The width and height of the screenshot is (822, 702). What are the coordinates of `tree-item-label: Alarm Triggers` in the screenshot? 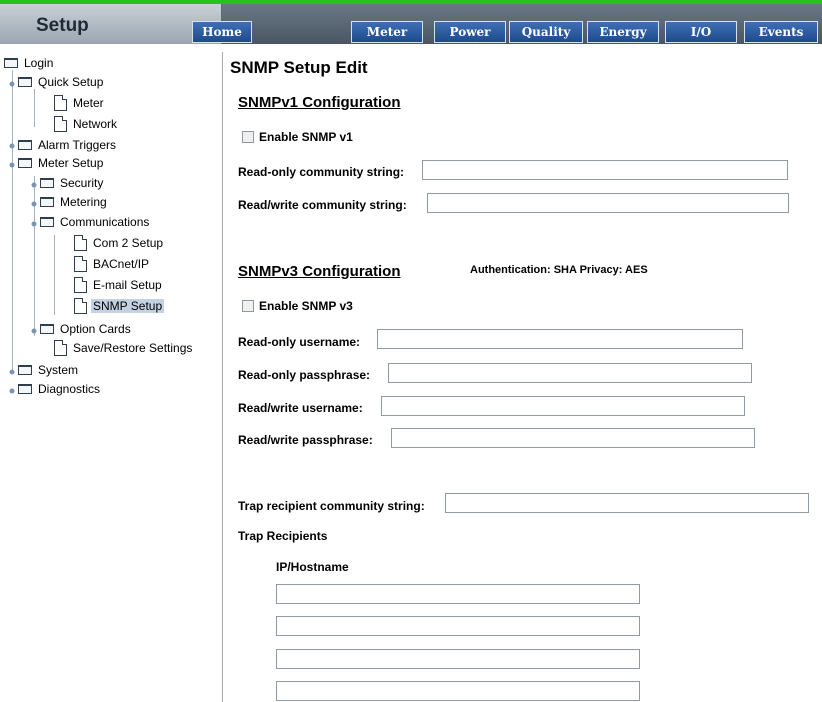 It's located at (77, 145).